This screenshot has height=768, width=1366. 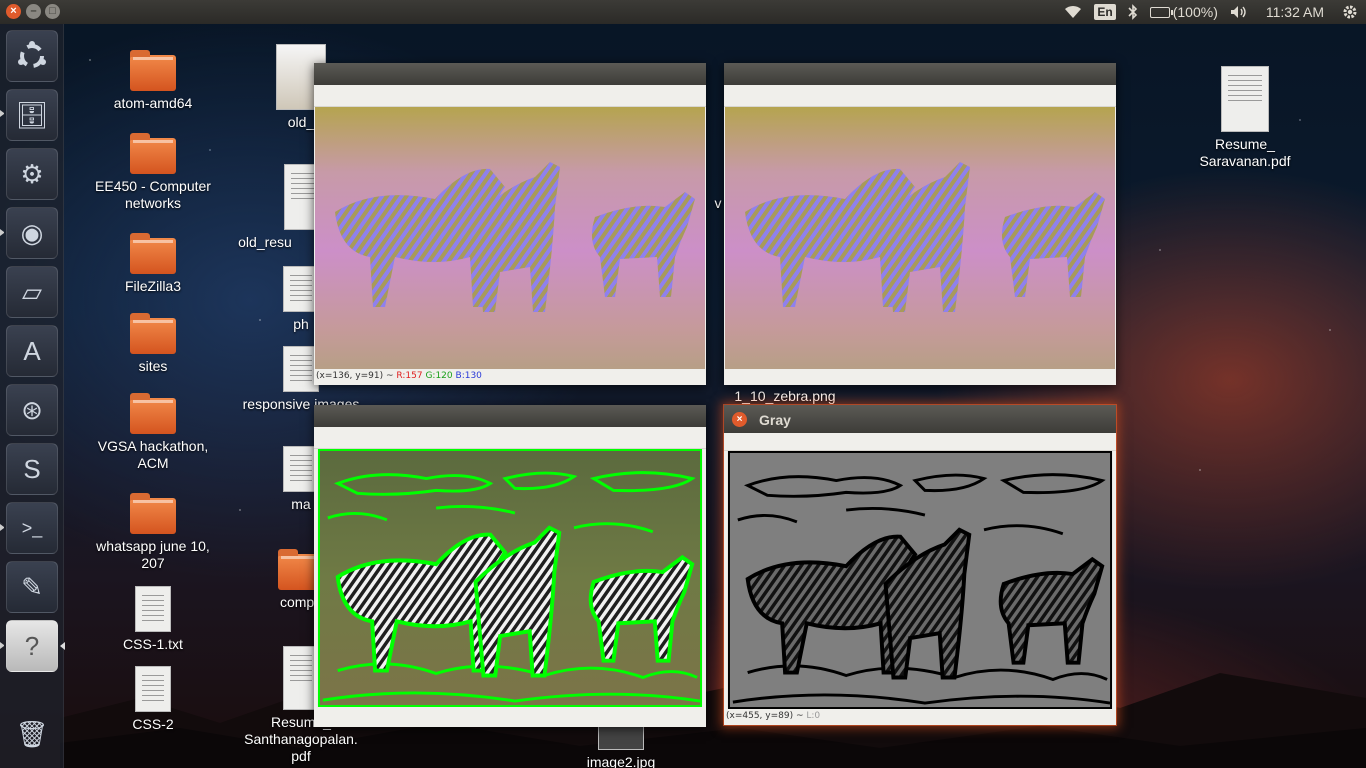 I want to click on clock: 11:32 AM, so click(x=1295, y=12).